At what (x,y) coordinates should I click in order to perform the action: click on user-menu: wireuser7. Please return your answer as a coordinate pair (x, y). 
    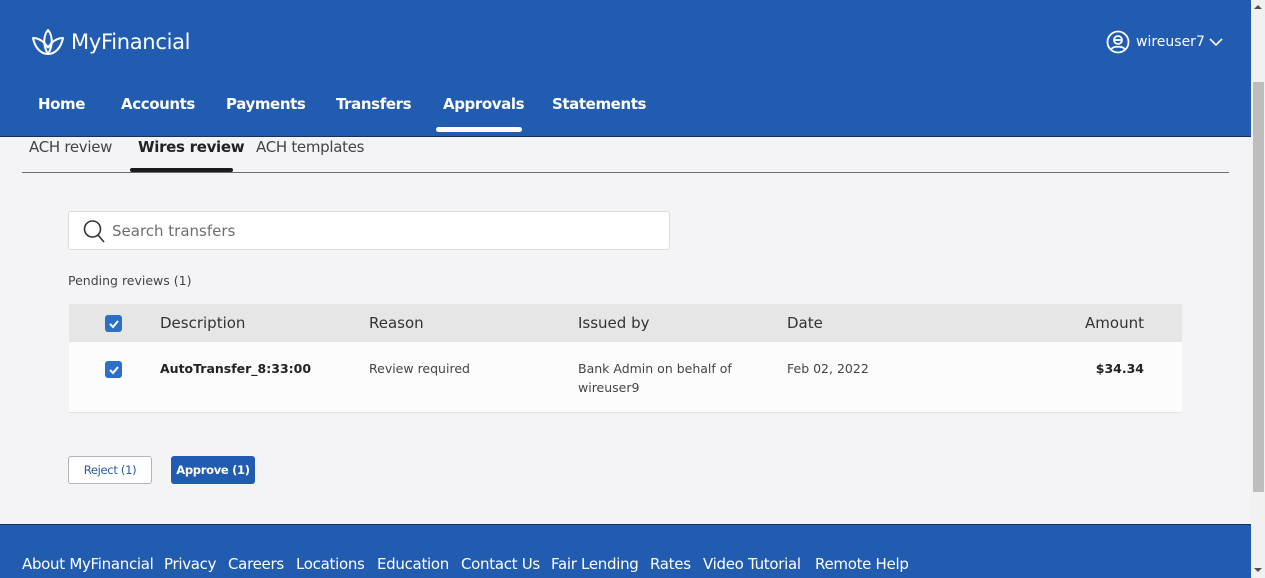
    Looking at the image, I should click on (1164, 42).